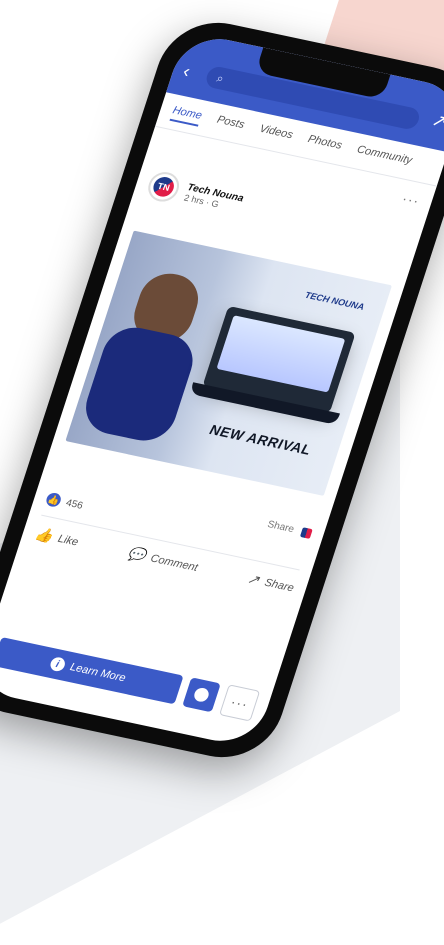 The height and width of the screenshot is (945, 444). I want to click on tn-logo-icon: TN, so click(163, 187).